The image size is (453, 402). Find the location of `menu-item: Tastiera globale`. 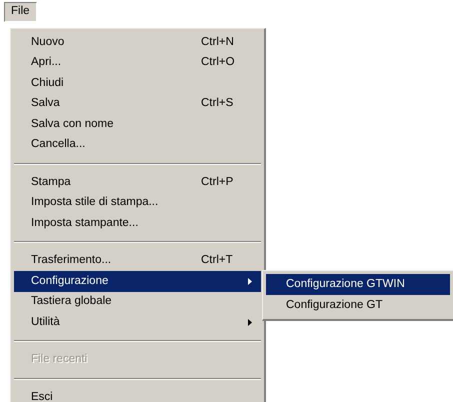

menu-item: Tastiera globale is located at coordinates (137, 302).